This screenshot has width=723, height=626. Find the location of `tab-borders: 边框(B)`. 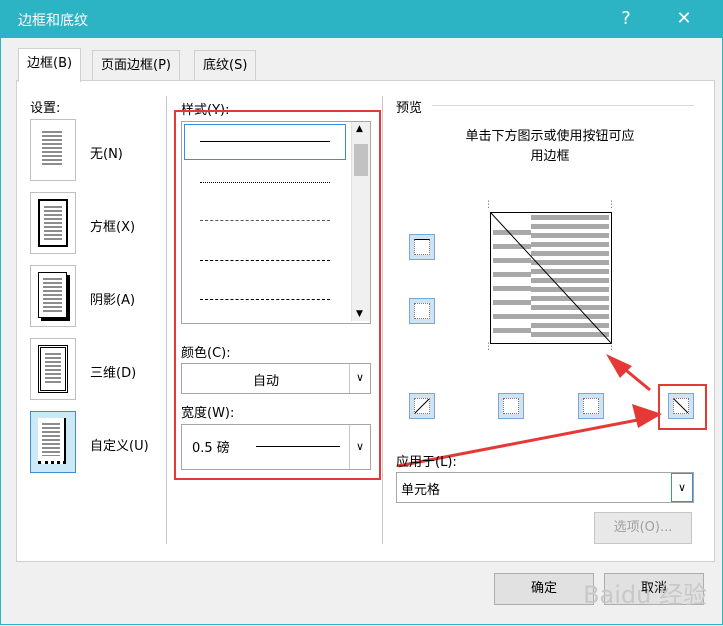

tab-borders: 边框(B) is located at coordinates (50, 65).